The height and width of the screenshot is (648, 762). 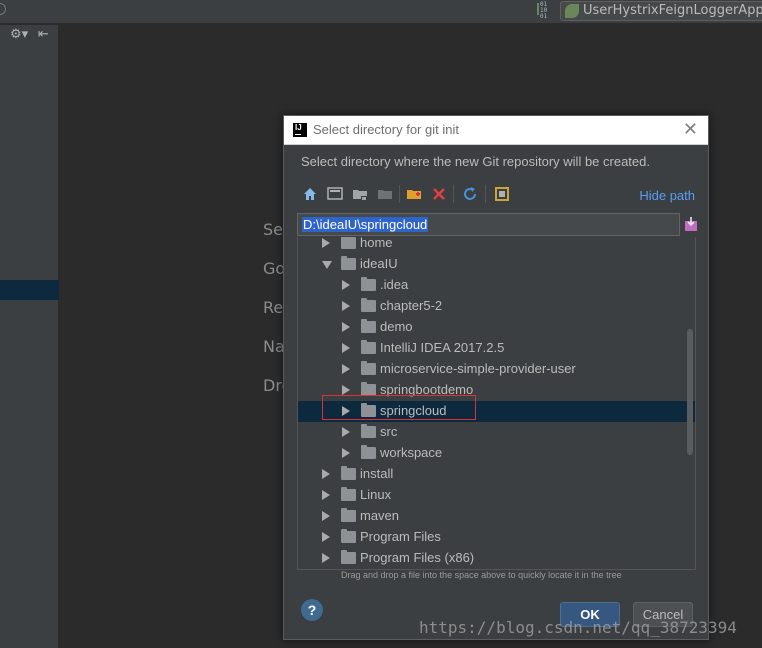 I want to click on tree-node: .idea, so click(x=496, y=285).